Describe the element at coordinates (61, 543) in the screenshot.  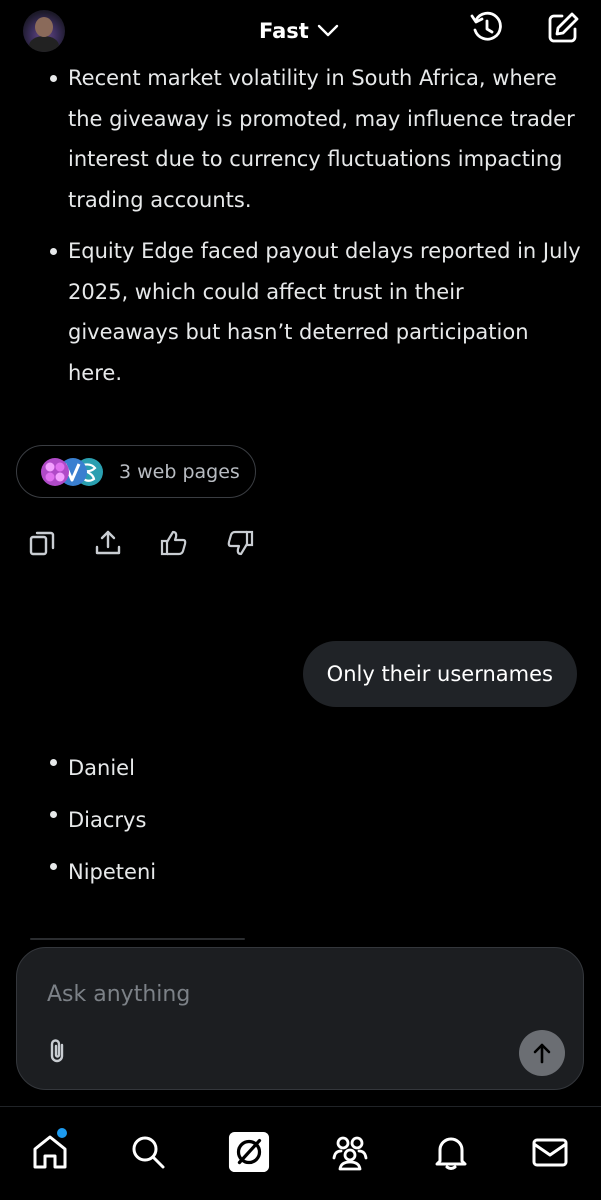
I see `copy-button` at that location.